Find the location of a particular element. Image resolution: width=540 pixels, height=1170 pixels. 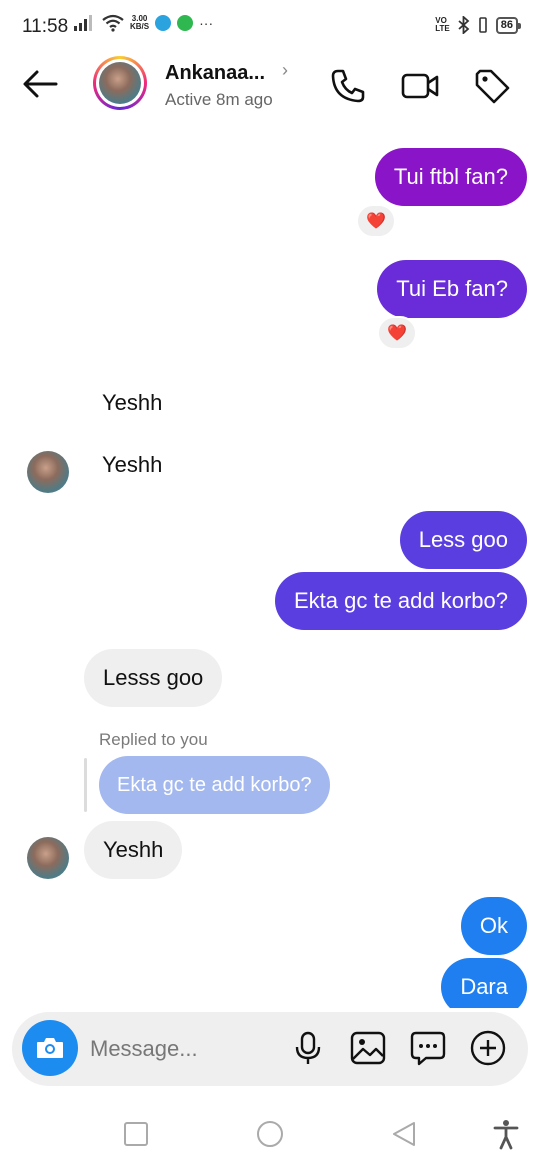

bluetooth-icon is located at coordinates (464, 25).